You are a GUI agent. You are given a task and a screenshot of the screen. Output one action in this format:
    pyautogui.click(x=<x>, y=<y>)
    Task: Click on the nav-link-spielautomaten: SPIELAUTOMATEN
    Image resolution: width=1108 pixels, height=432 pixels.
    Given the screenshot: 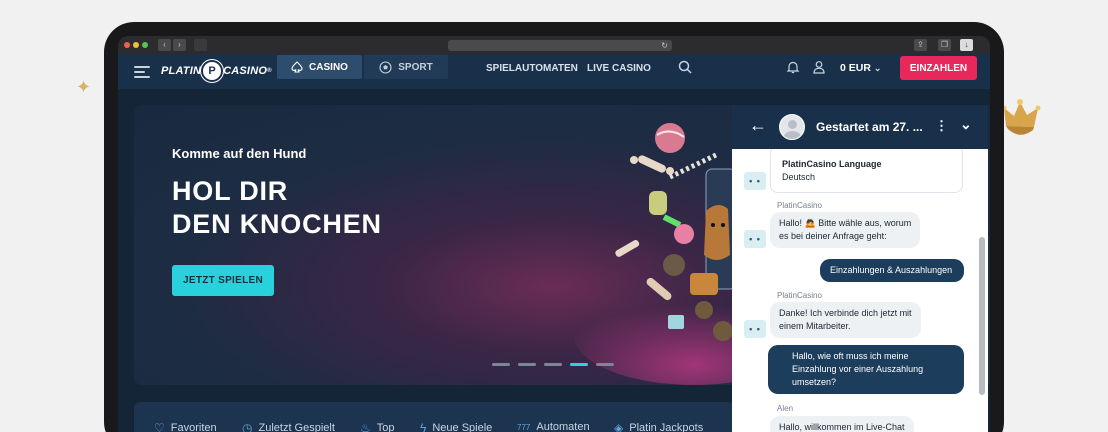 What is the action you would take?
    pyautogui.click(x=532, y=68)
    